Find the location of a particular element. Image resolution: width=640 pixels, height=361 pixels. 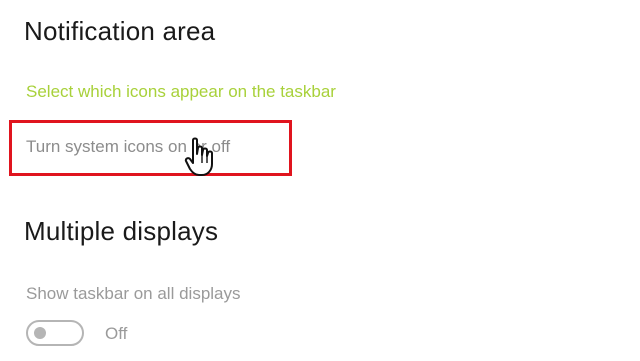

notification-area-heading: Notification area is located at coordinates (120, 31).